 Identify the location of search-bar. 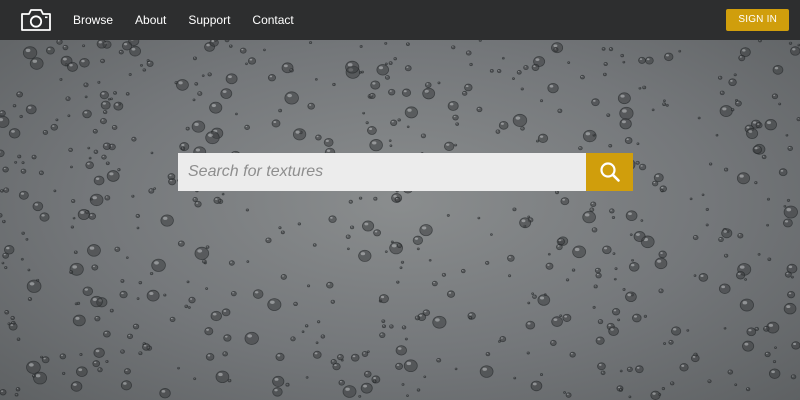
(405, 172).